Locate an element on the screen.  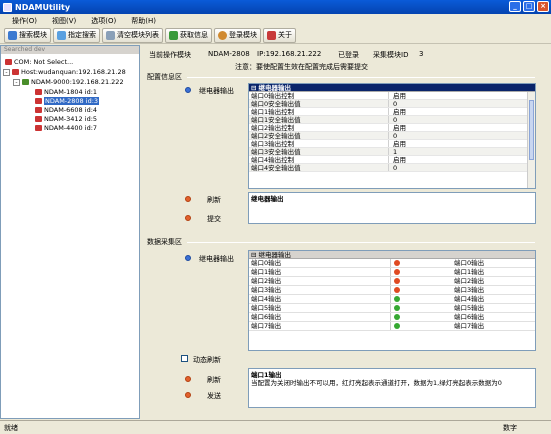
status-text: 就绪 is located at coordinates (11, 428).